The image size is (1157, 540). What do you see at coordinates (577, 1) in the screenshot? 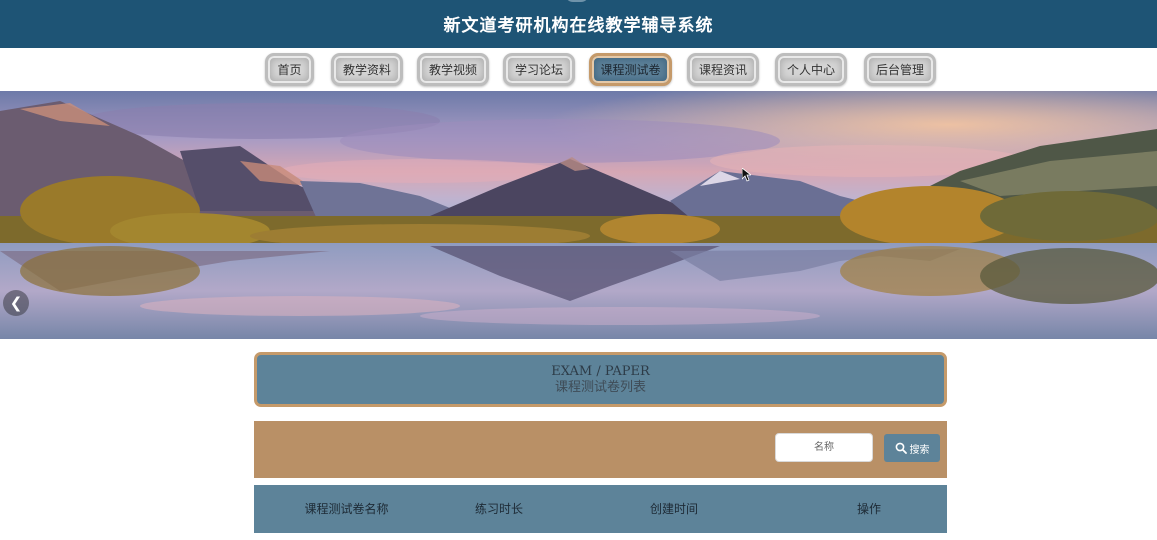
I see `header-notch` at bounding box center [577, 1].